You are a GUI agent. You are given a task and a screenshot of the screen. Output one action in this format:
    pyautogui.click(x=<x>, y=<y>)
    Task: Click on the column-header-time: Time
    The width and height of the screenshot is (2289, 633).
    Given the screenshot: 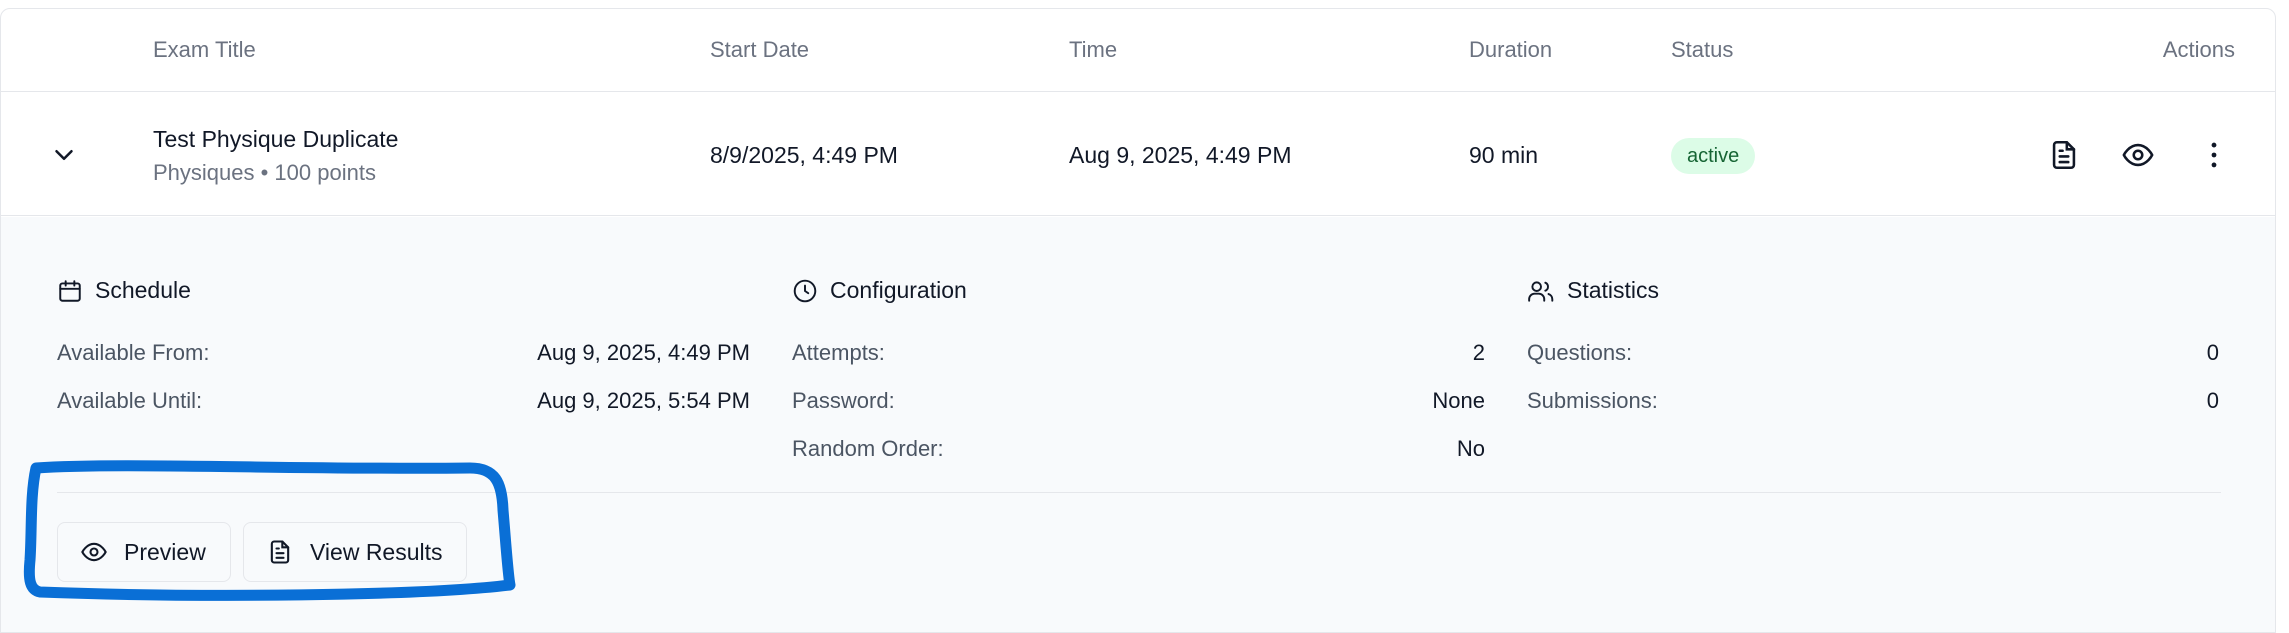 What is the action you would take?
    pyautogui.click(x=1093, y=50)
    